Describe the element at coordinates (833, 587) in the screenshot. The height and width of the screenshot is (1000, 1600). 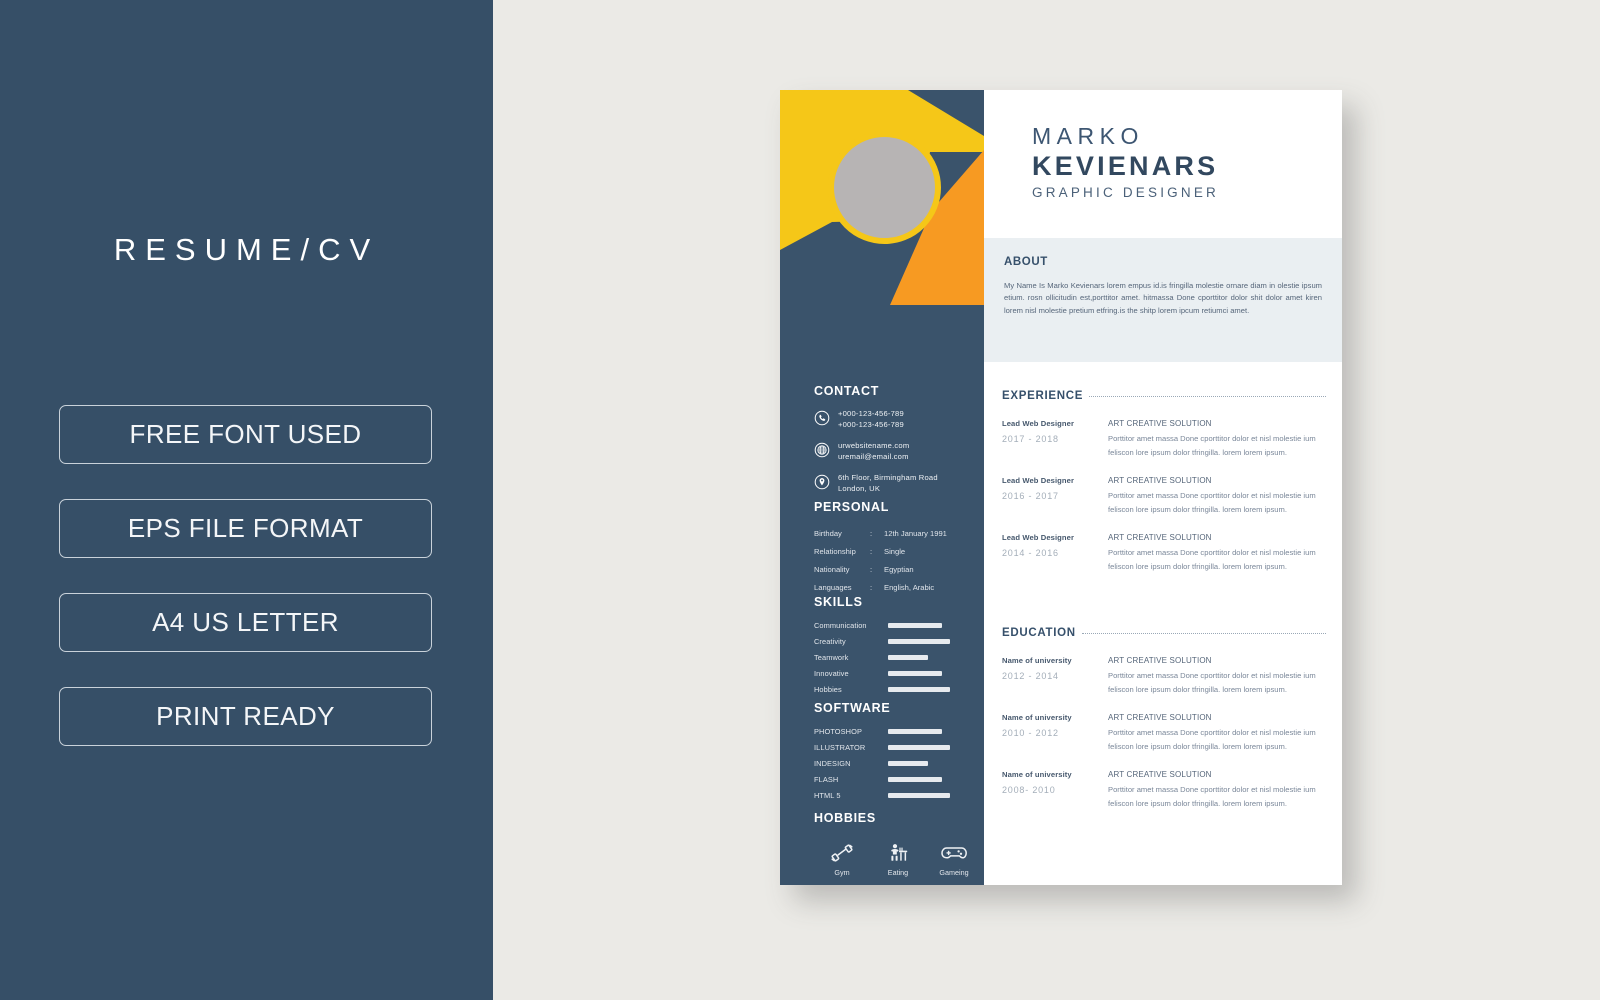
I see `personal-key: Languages` at that location.